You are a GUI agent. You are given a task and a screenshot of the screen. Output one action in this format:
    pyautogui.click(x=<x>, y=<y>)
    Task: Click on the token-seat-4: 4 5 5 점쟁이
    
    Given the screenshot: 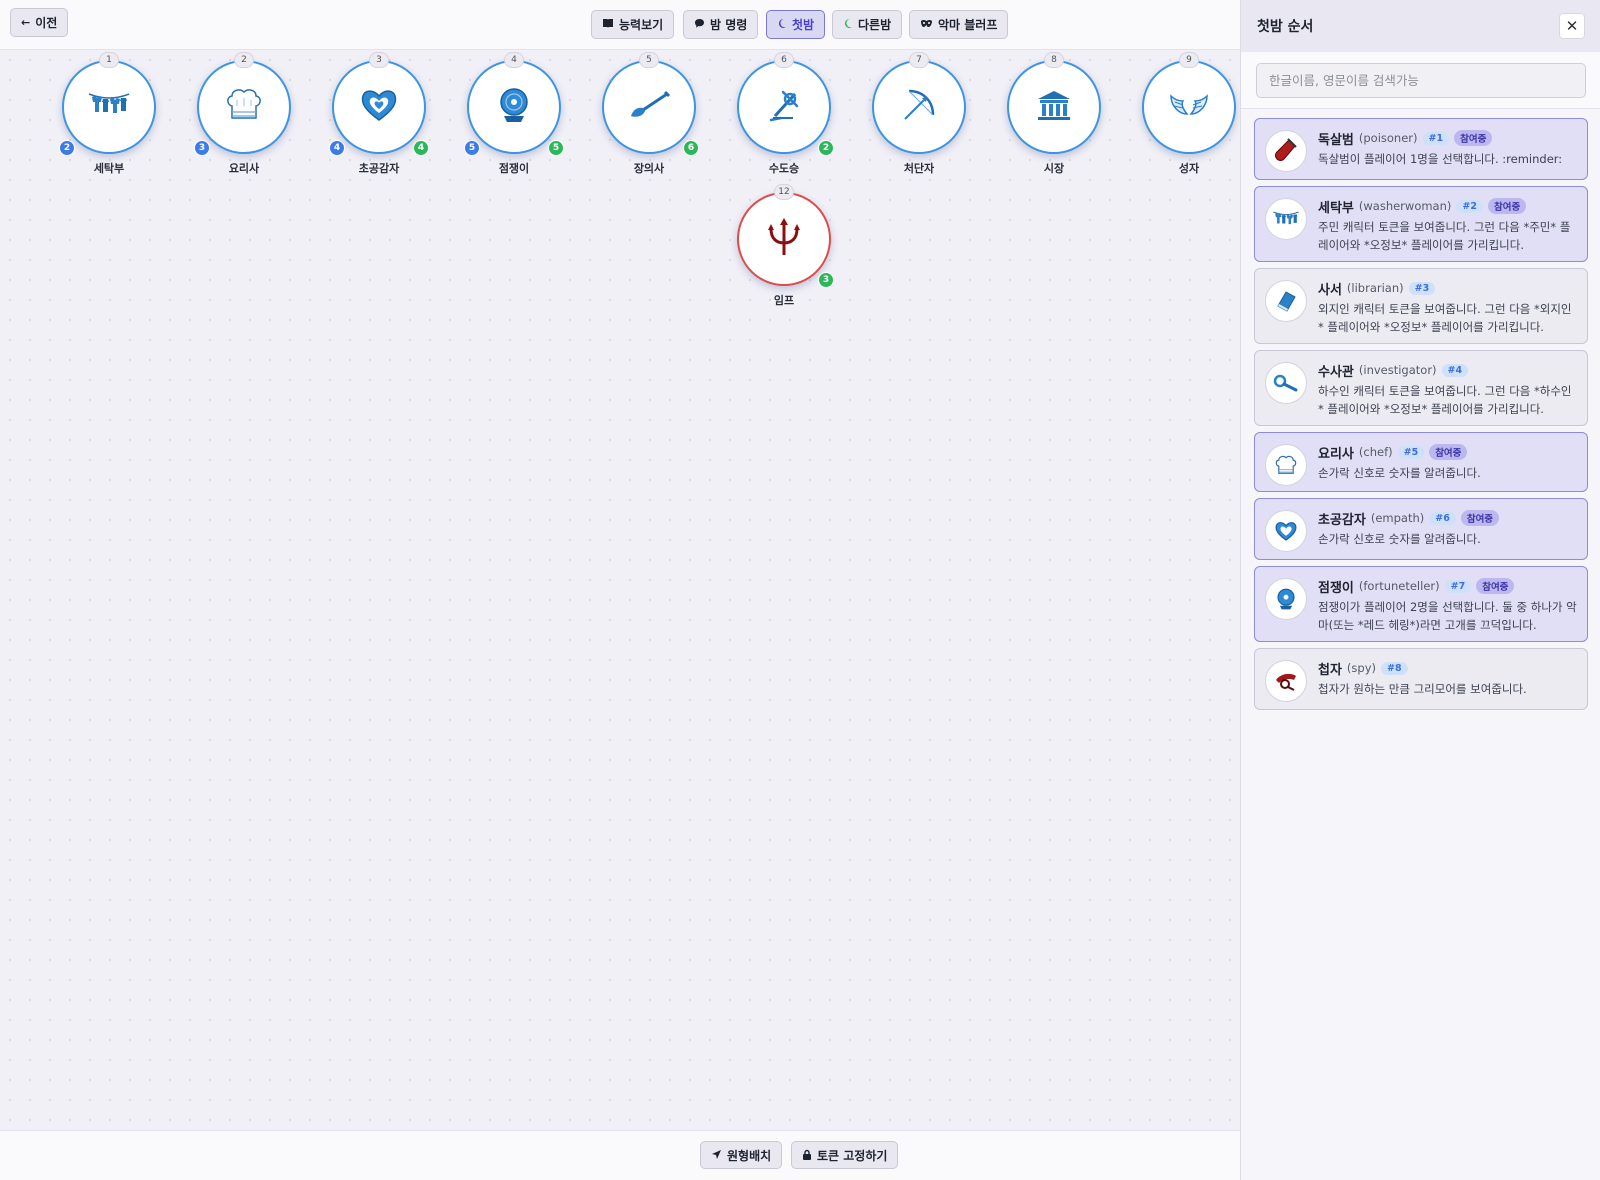 What is the action you would take?
    pyautogui.click(x=514, y=114)
    